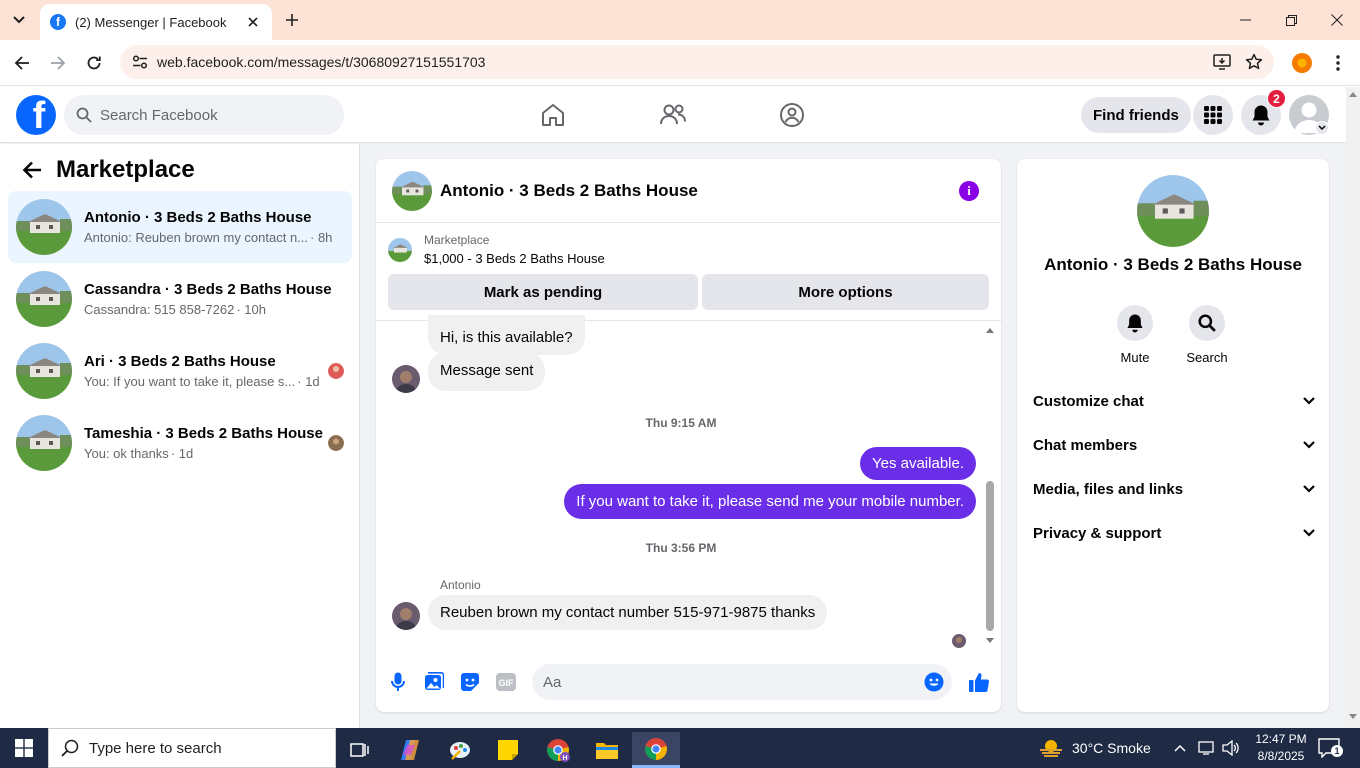  Describe the element at coordinates (182, 453) in the screenshot. I see `conversation-time: · 1d` at that location.